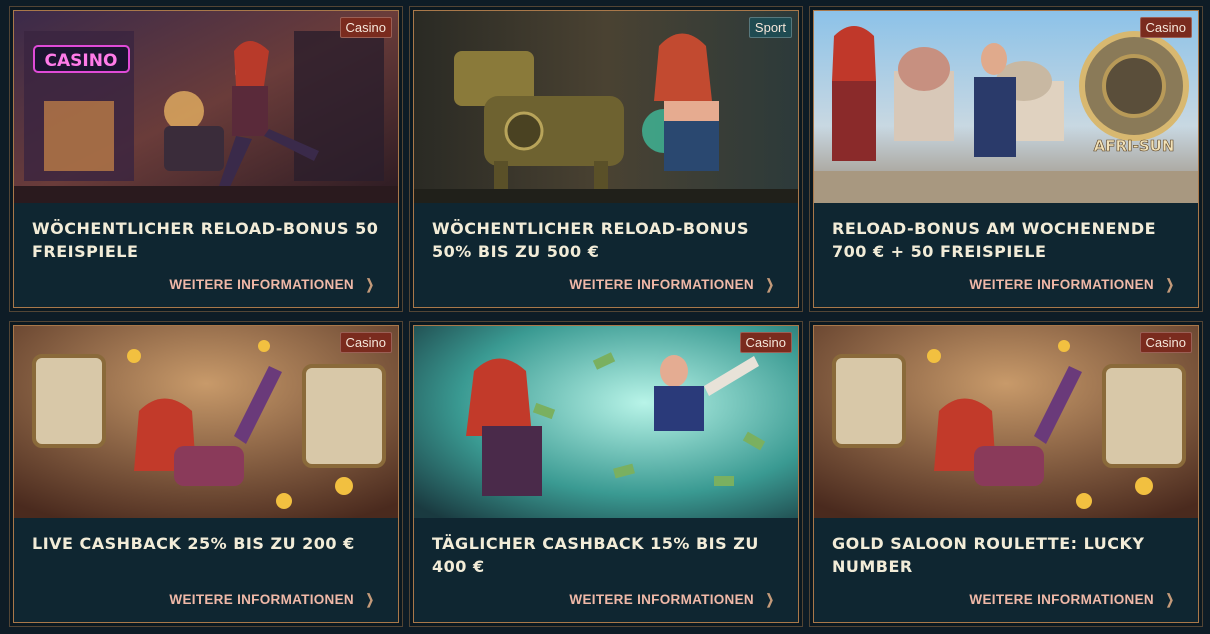 The width and height of the screenshot is (1210, 634). Describe the element at coordinates (81, 61) in the screenshot. I see `casino-sign: CASINO` at that location.